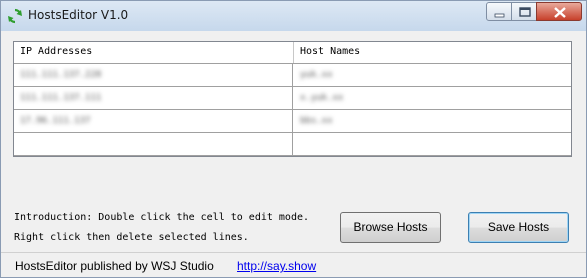  I want to click on table-row: 17.96.111.137 bbs.xx, so click(292, 121).